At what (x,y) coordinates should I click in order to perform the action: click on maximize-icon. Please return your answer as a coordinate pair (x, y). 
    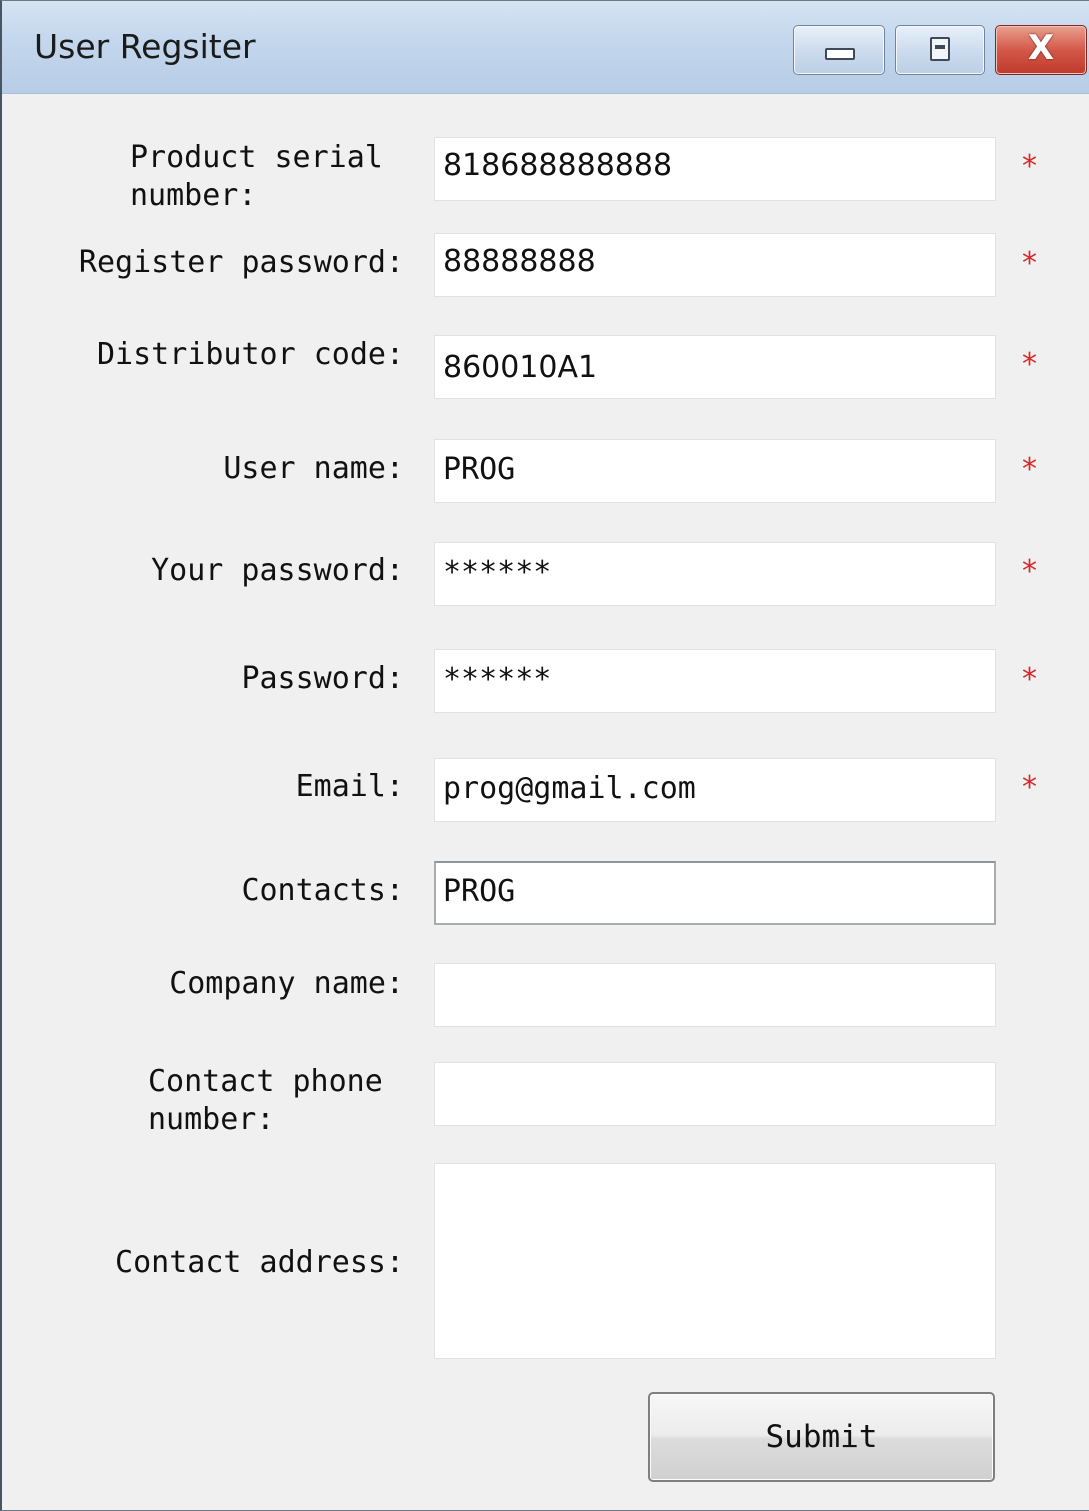
    Looking at the image, I should click on (940, 49).